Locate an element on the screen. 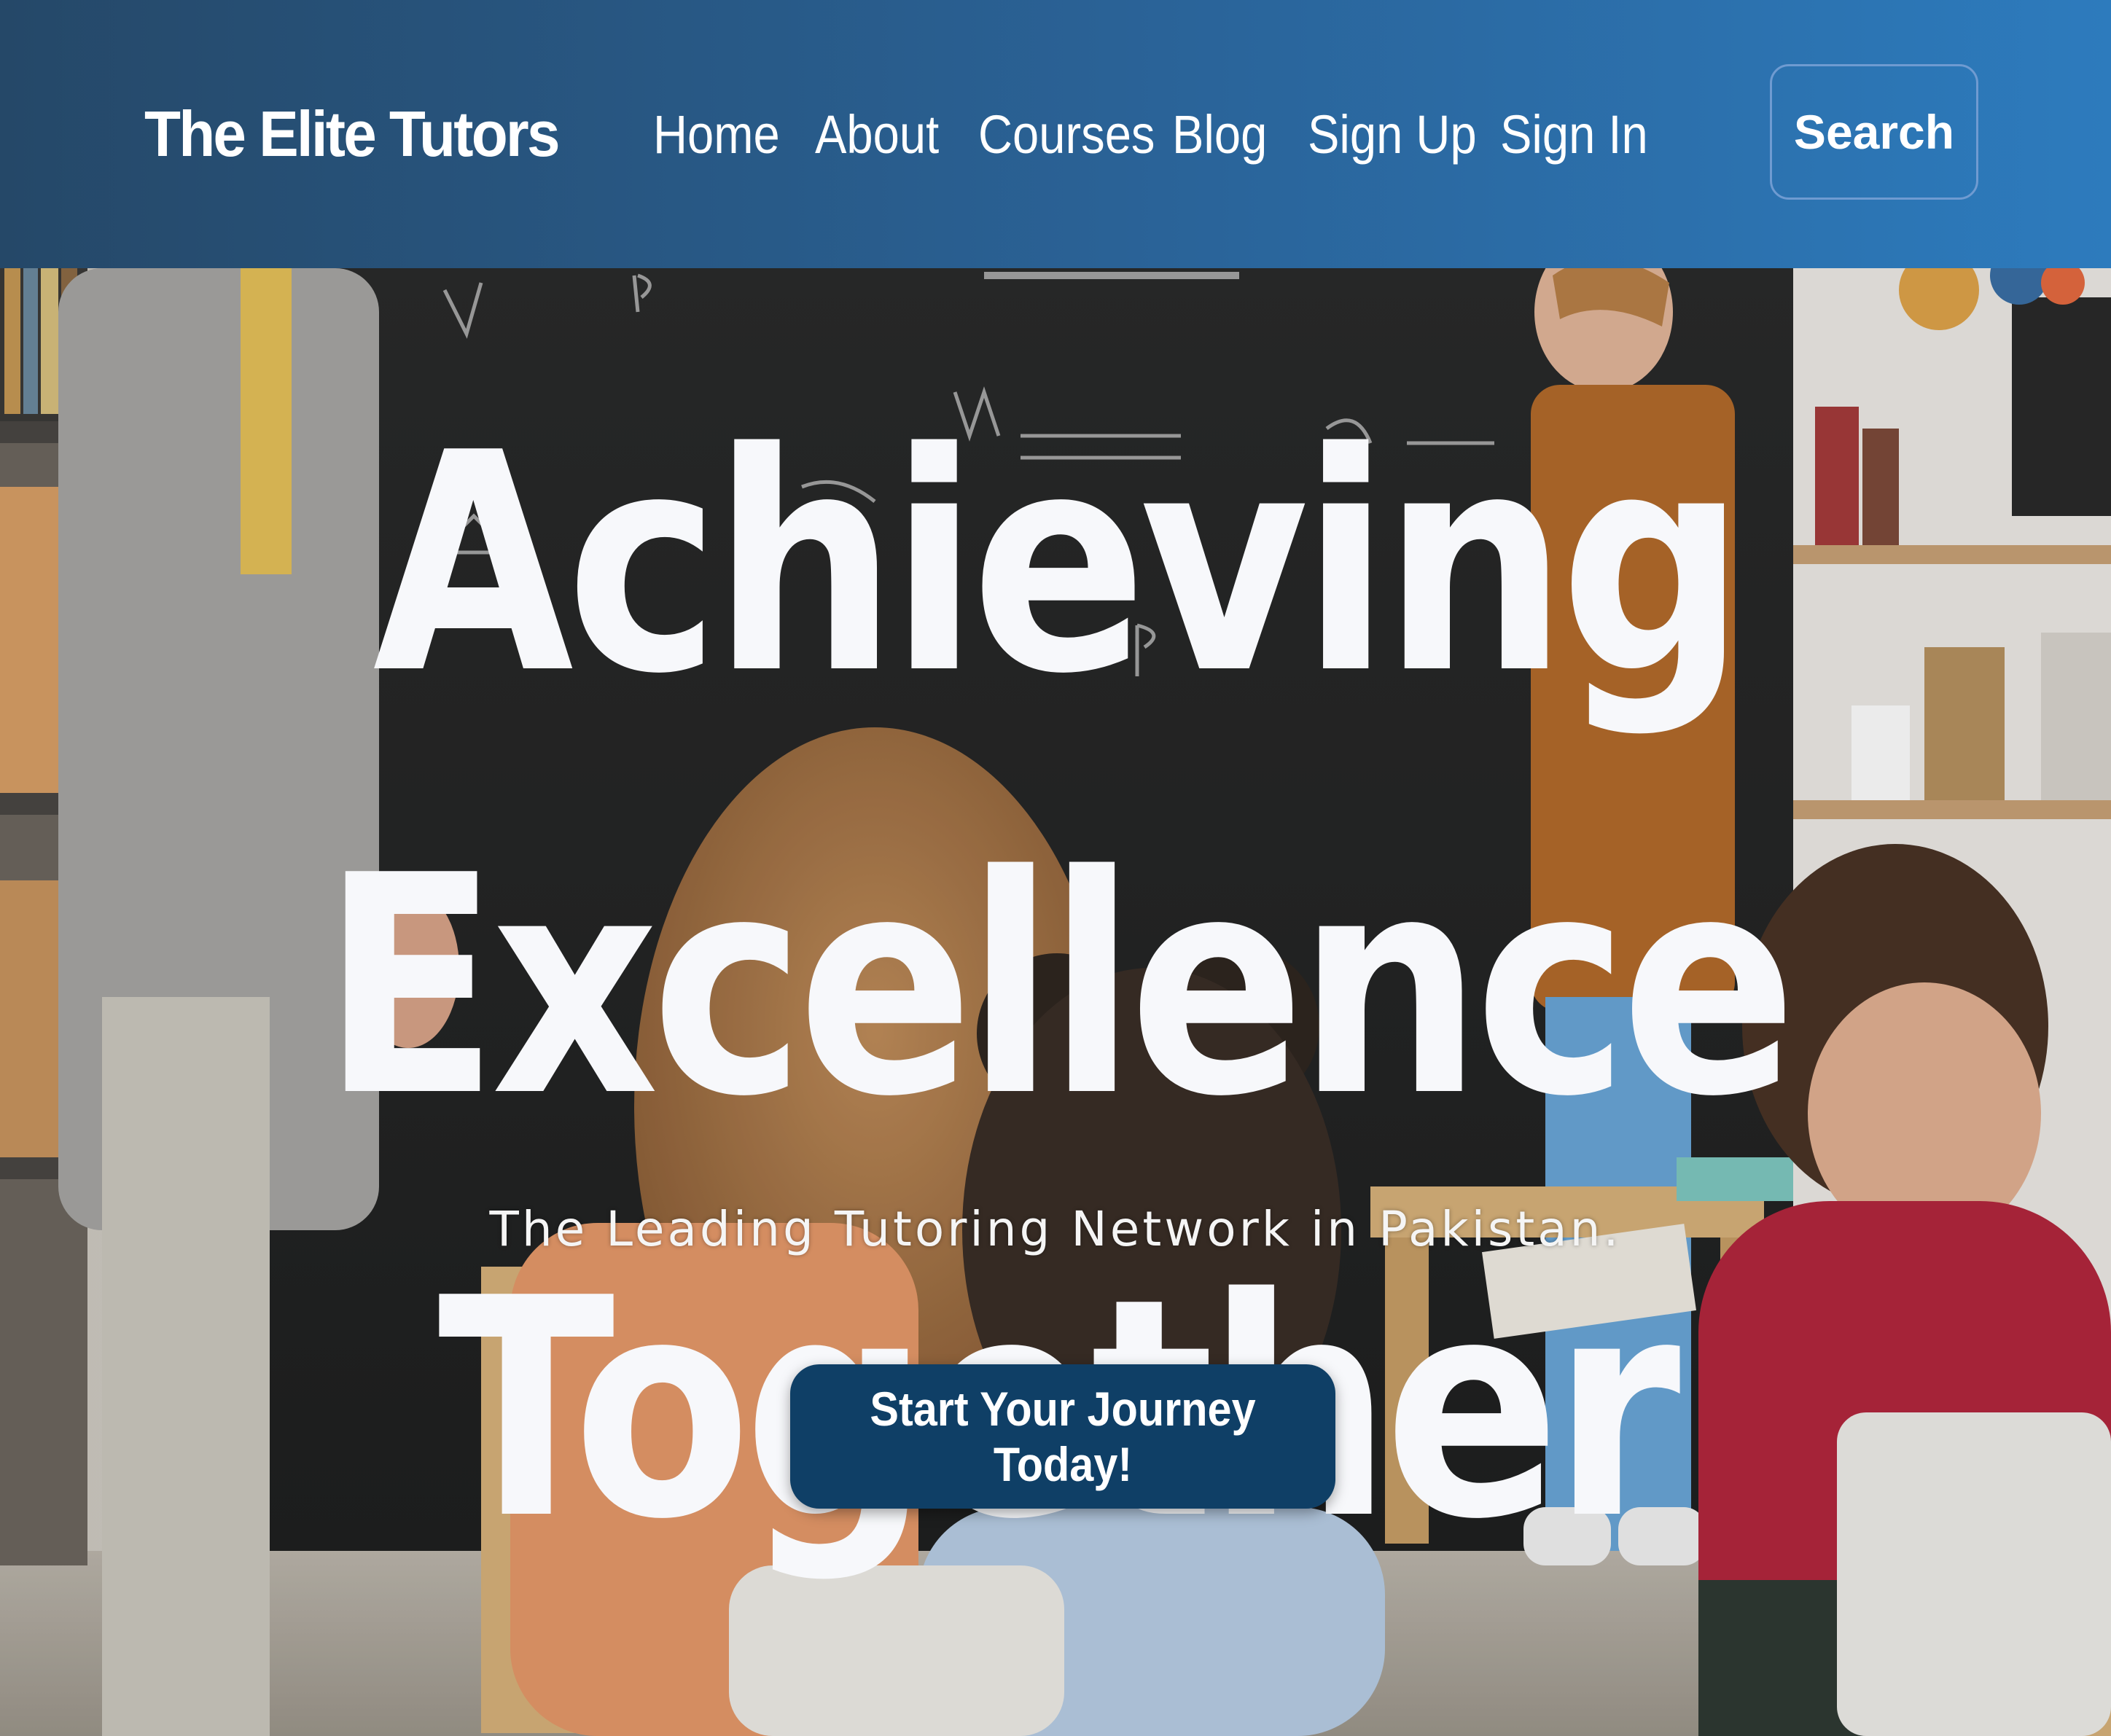 This screenshot has width=2111, height=1736. nav-link-about: About is located at coordinates (877, 135).